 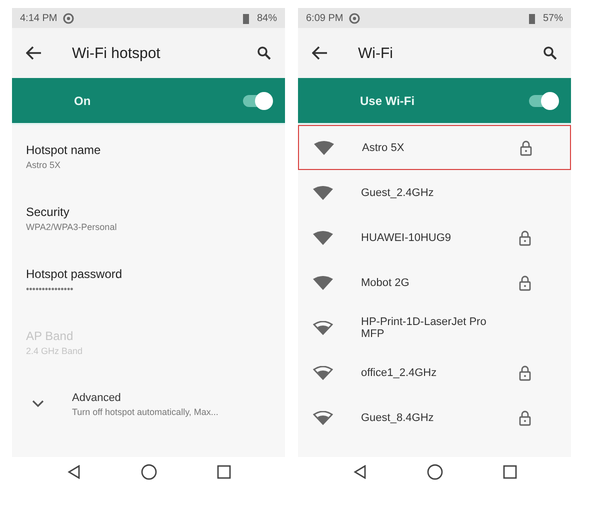 I want to click on setting-title: Advanced, so click(x=145, y=398).